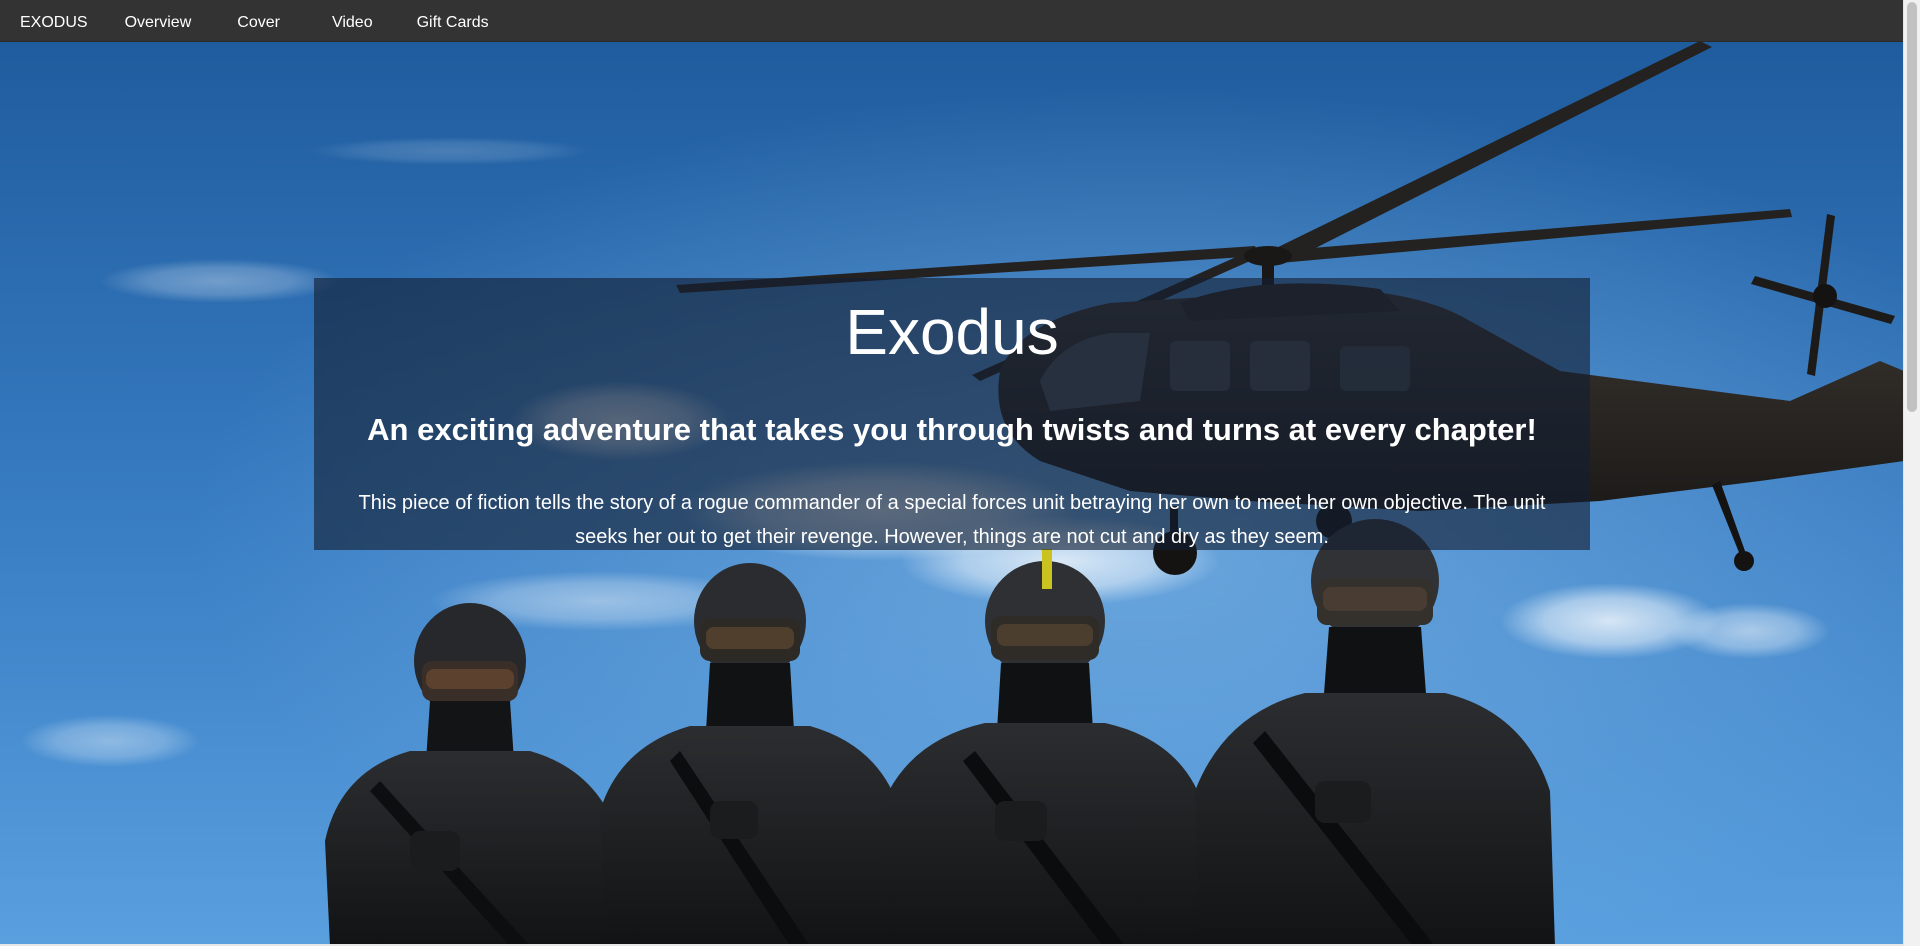 This screenshot has width=1920, height=946. Describe the element at coordinates (272, 20) in the screenshot. I see `nav-cover-link: Cover` at that location.